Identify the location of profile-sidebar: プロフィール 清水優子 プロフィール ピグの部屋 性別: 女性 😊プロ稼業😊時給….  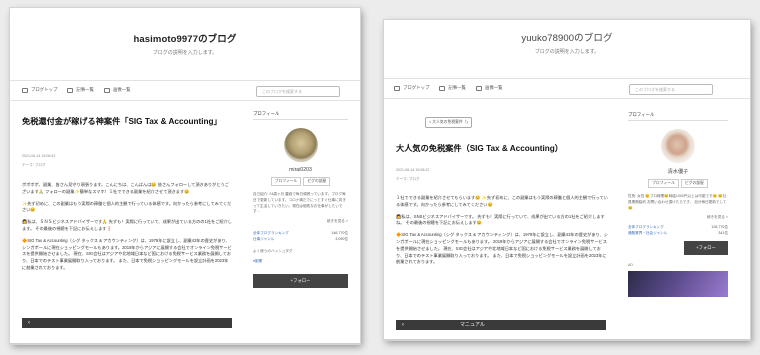
(678, 205).